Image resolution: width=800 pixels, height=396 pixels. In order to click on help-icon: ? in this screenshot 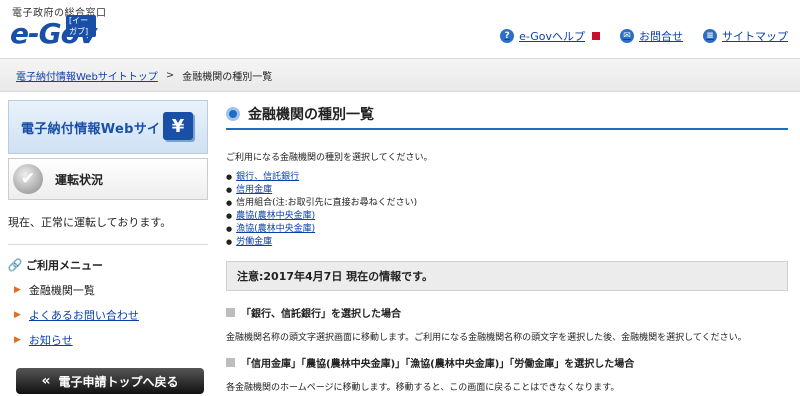, I will do `click(507, 36)`.